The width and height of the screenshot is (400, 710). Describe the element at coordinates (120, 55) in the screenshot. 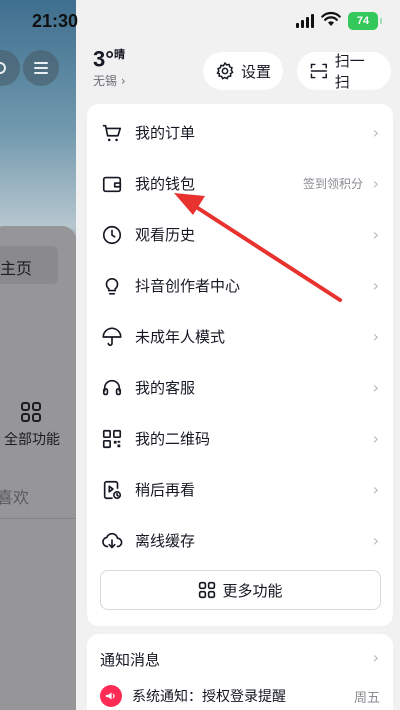

I see `weather-condition: 晴` at that location.